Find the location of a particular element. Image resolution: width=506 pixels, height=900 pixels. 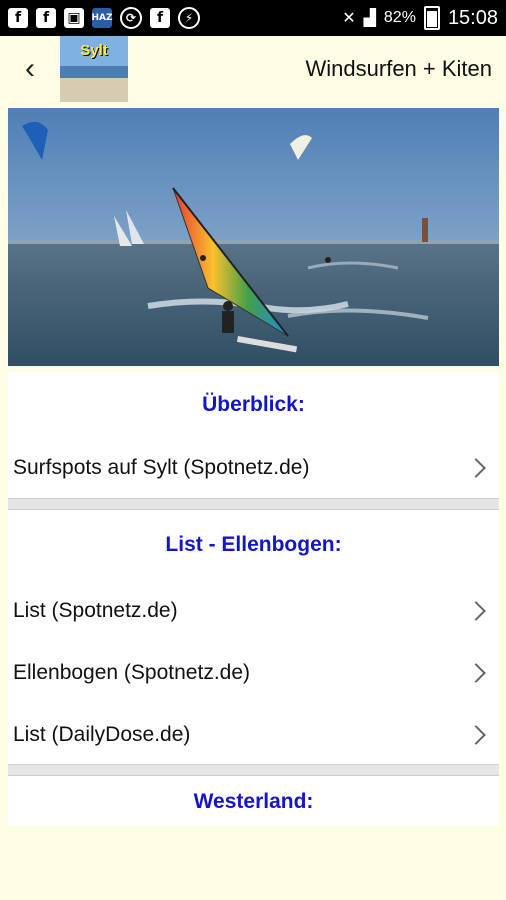

page-title: Windsurfen + Kiten is located at coordinates (398, 68).